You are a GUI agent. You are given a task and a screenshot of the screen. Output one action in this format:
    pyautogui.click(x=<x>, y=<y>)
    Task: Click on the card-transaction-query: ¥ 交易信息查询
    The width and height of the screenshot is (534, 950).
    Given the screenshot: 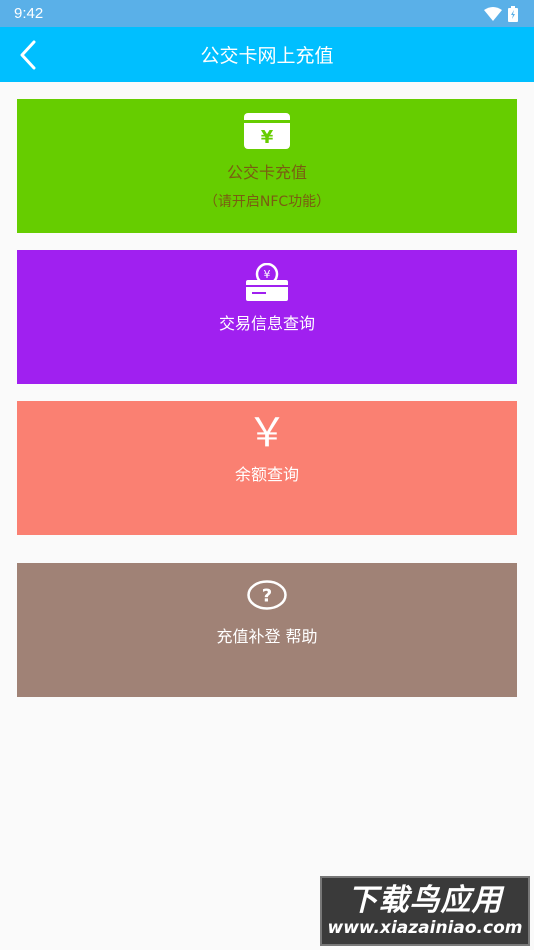 What is the action you would take?
    pyautogui.click(x=267, y=317)
    